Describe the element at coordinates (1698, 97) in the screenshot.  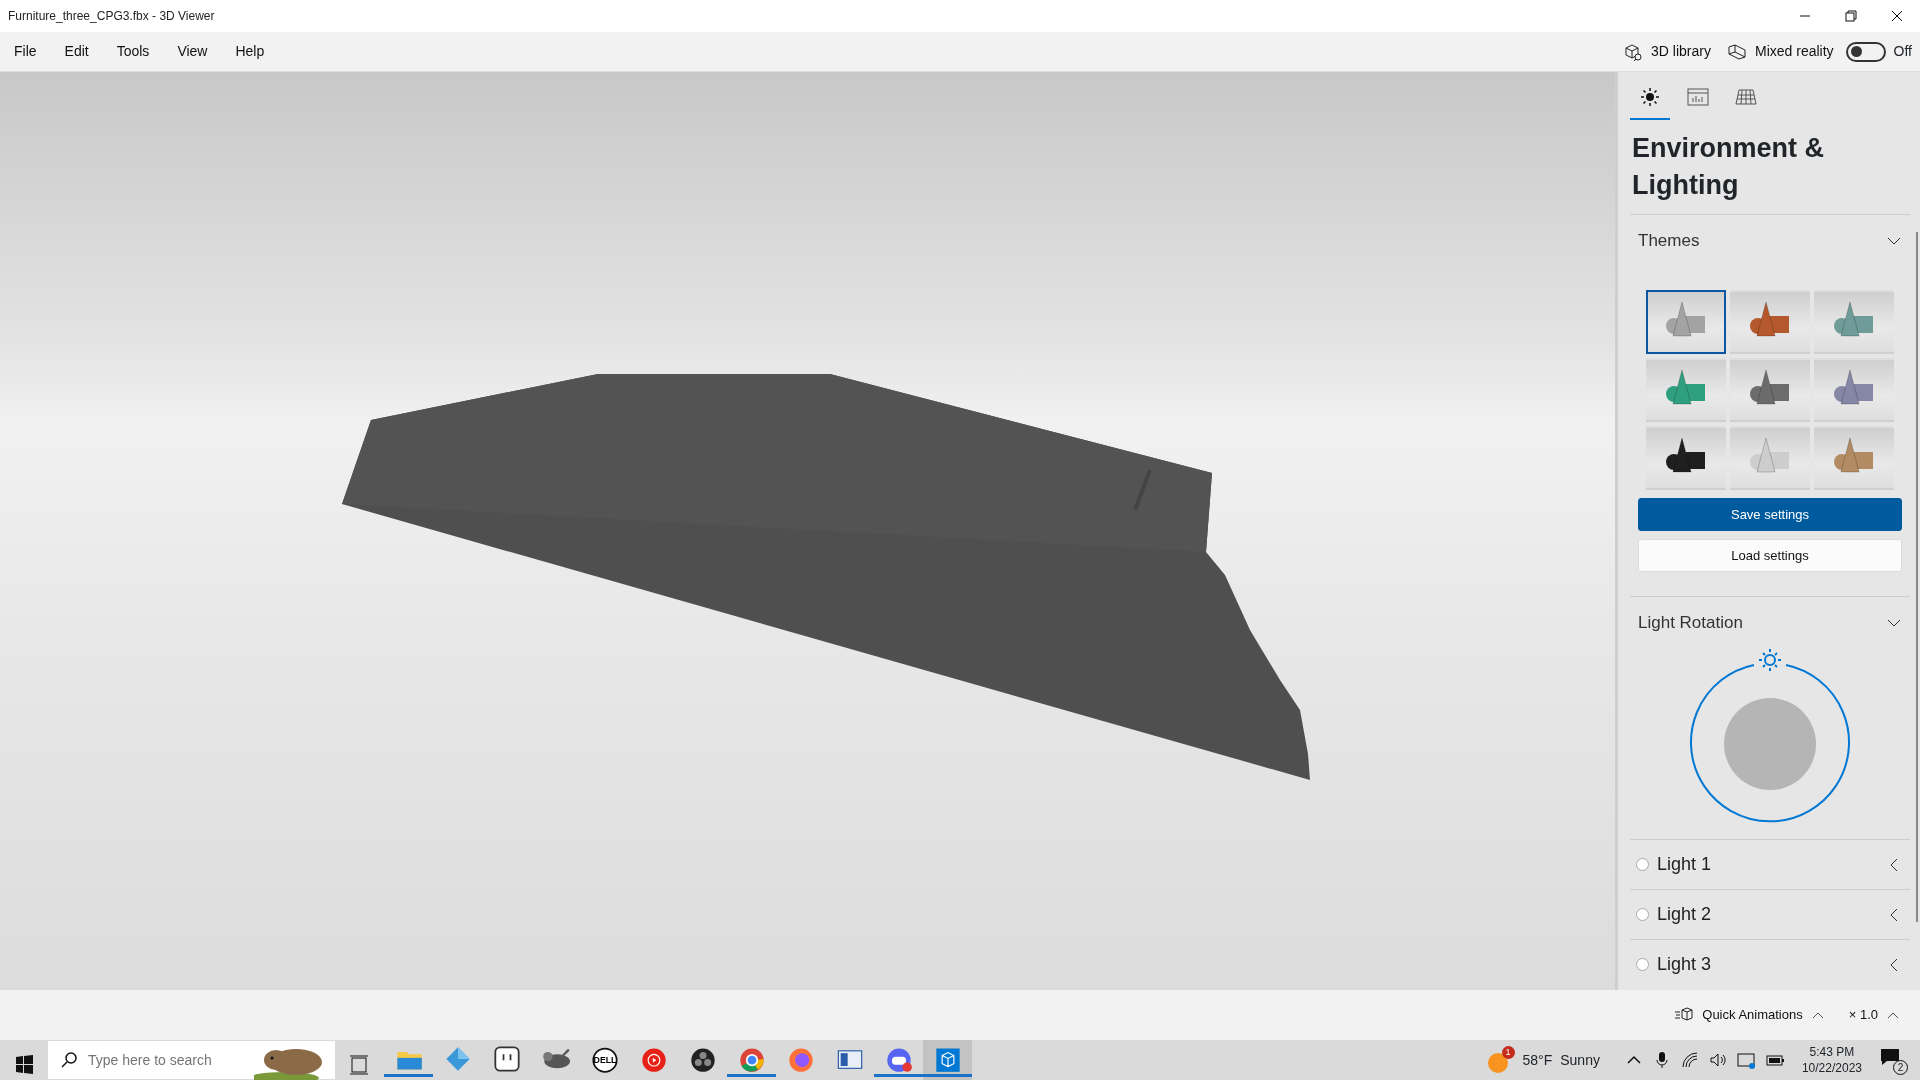
I see `chart-icon` at that location.